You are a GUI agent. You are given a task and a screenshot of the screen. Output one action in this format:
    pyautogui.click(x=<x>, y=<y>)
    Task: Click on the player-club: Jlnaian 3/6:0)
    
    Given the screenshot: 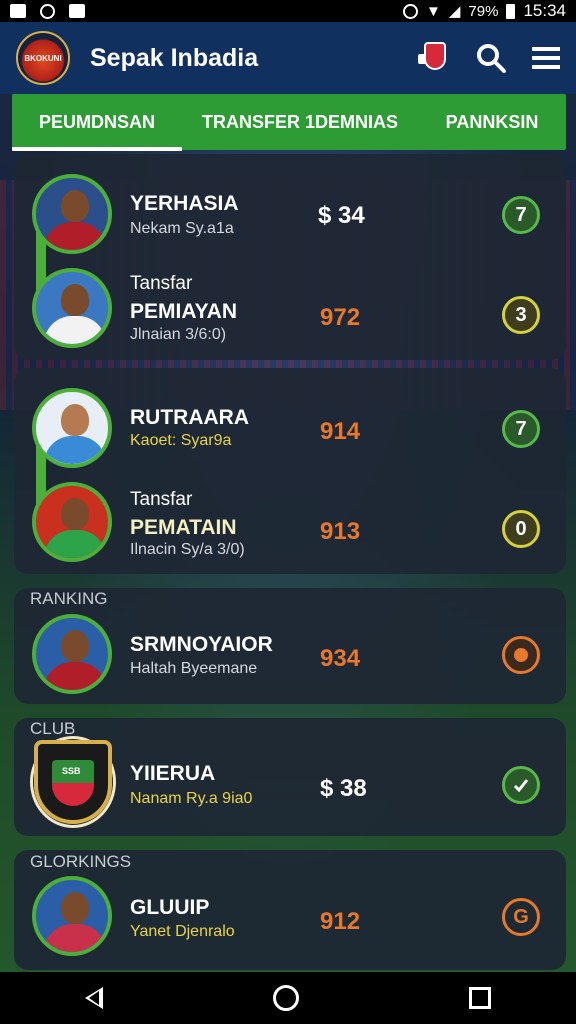 What is the action you would take?
    pyautogui.click(x=178, y=334)
    